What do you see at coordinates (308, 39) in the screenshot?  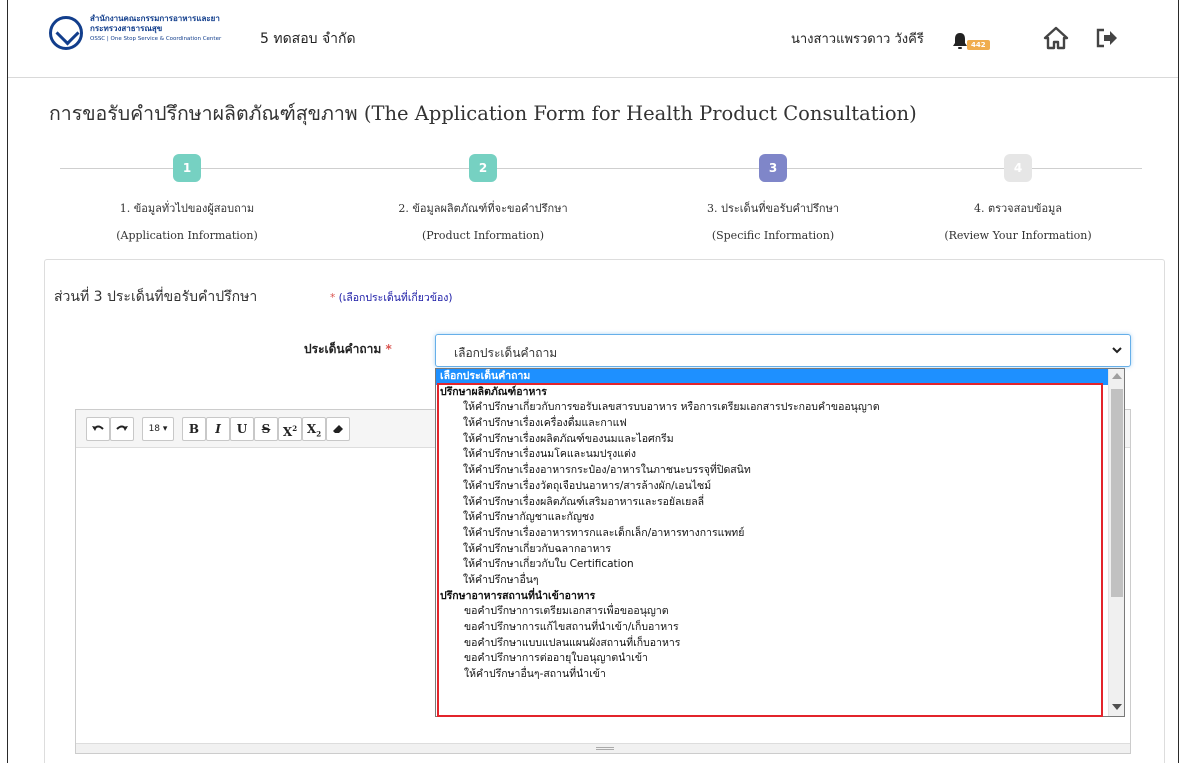 I see `company-name: 5 ทดสอบ จำกัด` at bounding box center [308, 39].